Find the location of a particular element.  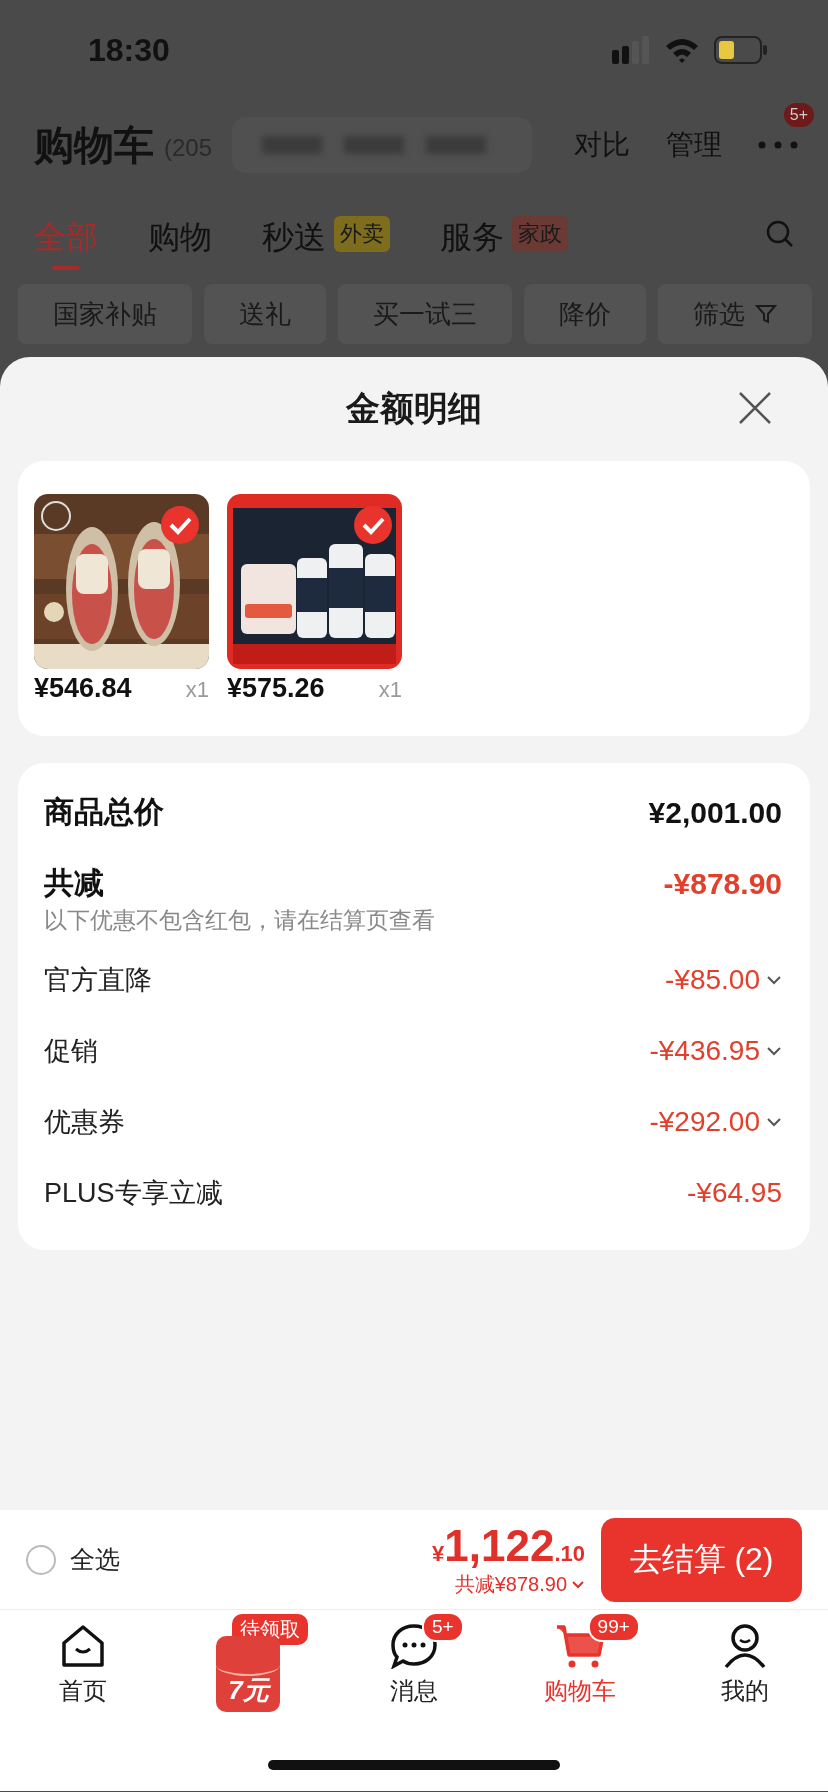

category-tab: 服务 is located at coordinates (472, 234).